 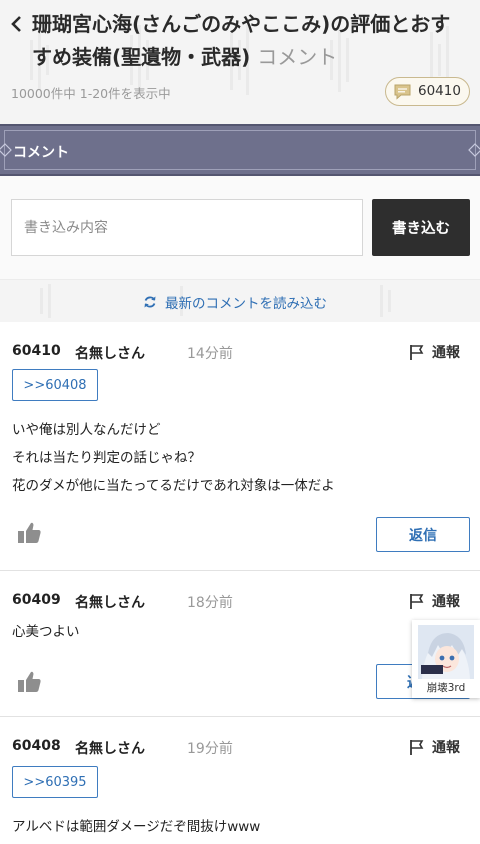 I want to click on reload-bar: 最新のコメントを読み込む, so click(x=240, y=301).